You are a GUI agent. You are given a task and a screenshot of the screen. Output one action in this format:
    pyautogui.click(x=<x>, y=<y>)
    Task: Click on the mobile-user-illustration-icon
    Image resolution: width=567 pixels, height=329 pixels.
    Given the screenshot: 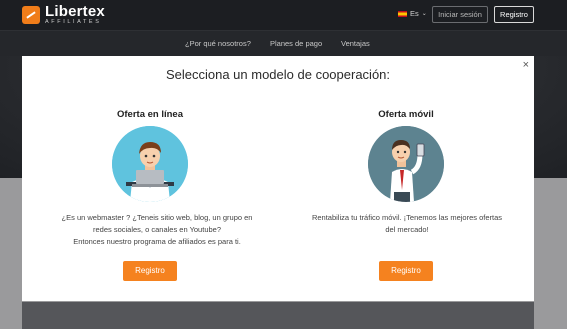 What is the action you would take?
    pyautogui.click(x=406, y=164)
    